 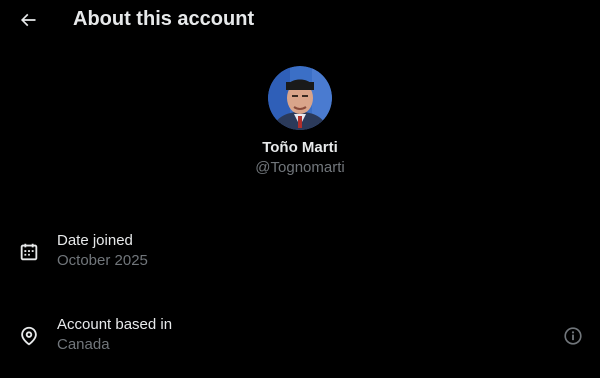 What do you see at coordinates (300, 257) in the screenshot?
I see `date-joined-row: Date joined October 2025` at bounding box center [300, 257].